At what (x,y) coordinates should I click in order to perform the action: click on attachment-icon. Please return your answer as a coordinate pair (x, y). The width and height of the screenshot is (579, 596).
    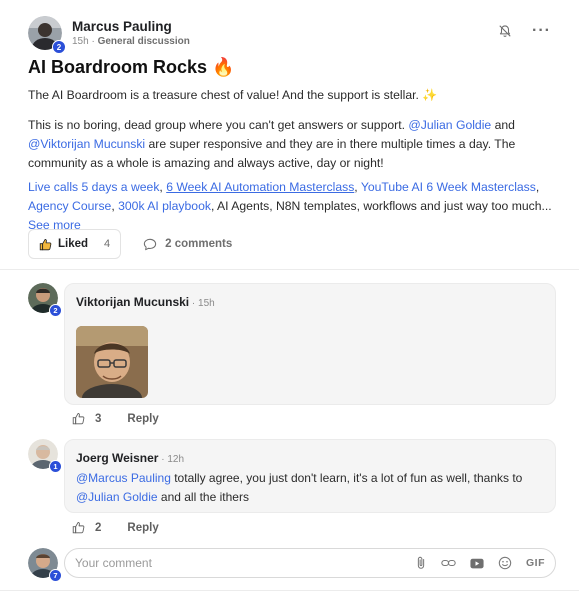
    Looking at the image, I should click on (421, 563).